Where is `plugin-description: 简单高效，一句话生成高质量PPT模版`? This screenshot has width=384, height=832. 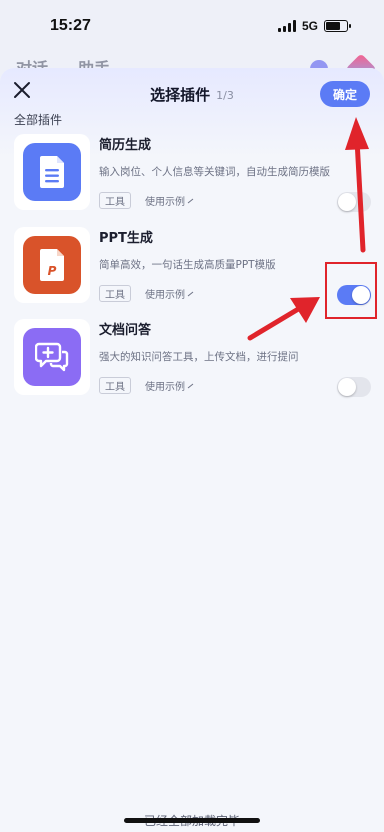 plugin-description: 简单高效，一句话生成高质量PPT模版 is located at coordinates (187, 265).